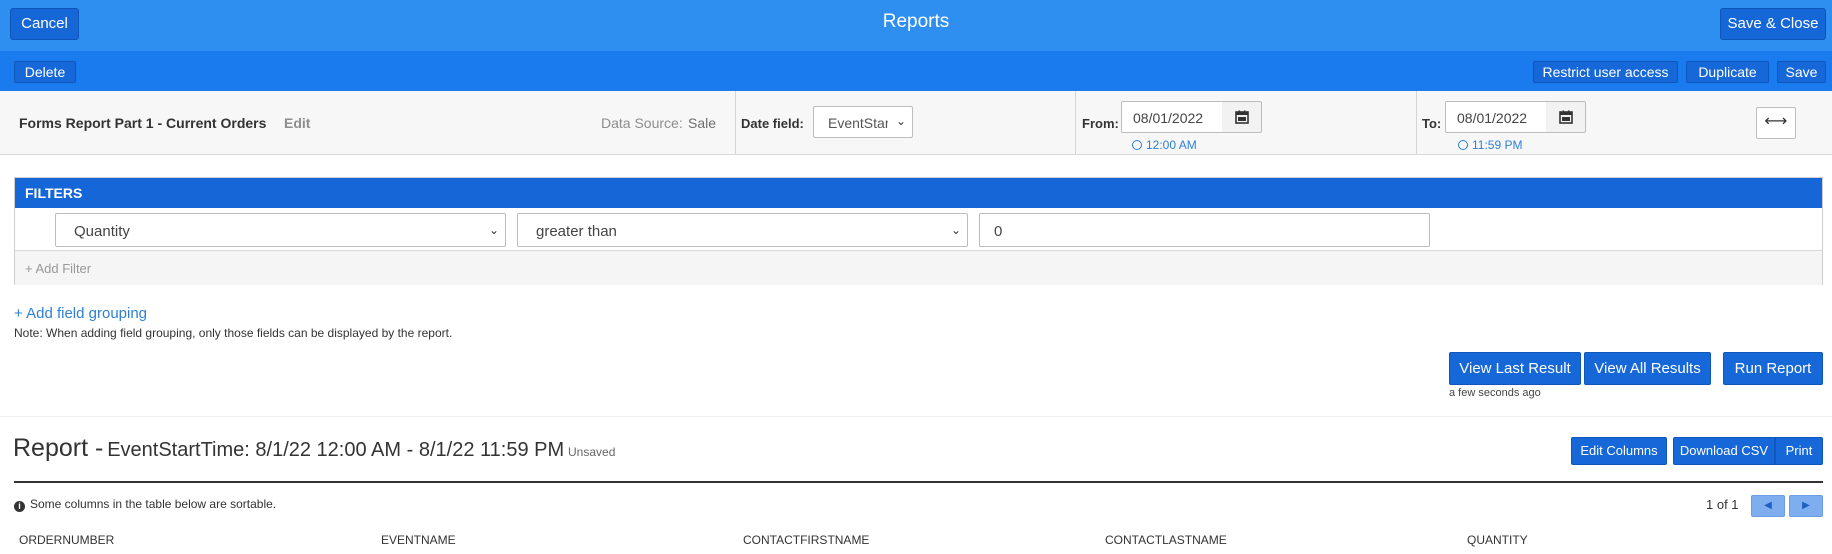 The height and width of the screenshot is (554, 1832). Describe the element at coordinates (1722, 504) in the screenshot. I see `page-indicator: 1 of 1` at that location.